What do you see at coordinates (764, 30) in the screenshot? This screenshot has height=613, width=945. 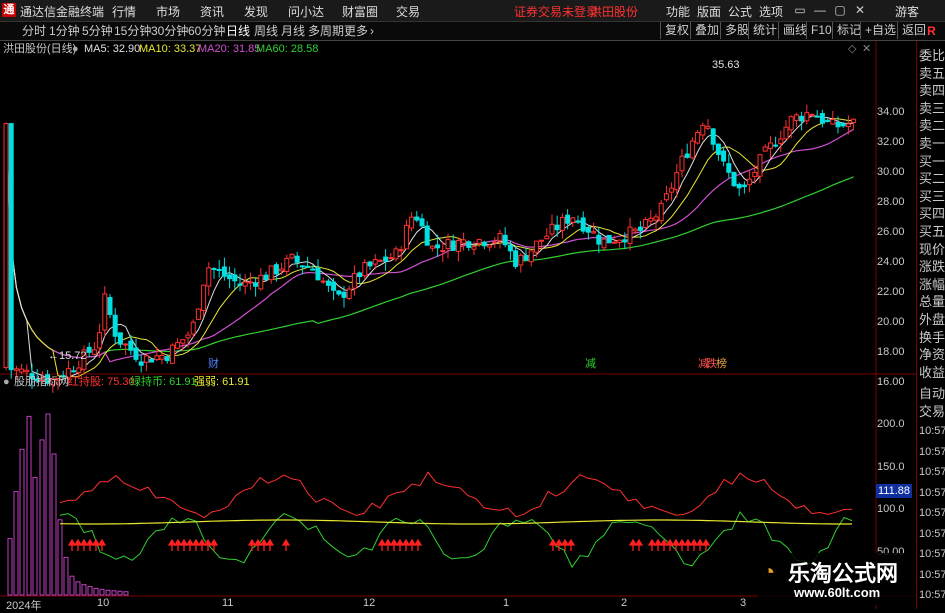 I see `statistics-button: 统计` at bounding box center [764, 30].